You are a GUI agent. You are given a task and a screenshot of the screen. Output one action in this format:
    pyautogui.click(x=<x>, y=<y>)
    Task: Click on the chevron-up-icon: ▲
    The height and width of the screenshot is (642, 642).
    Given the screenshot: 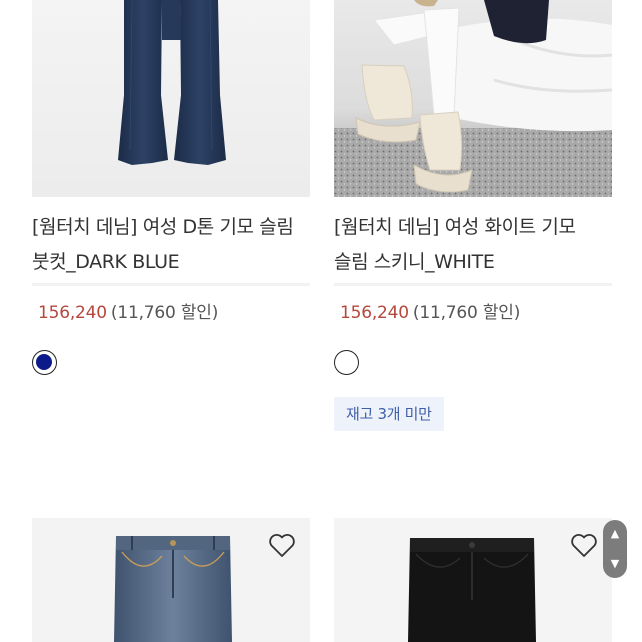 What is the action you would take?
    pyautogui.click(x=615, y=534)
    